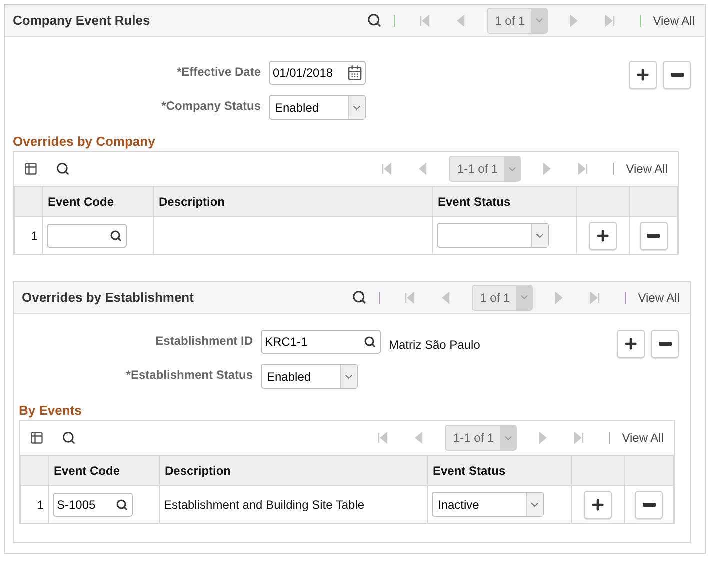  I want to click on status-dropdown: Inactive, so click(488, 504).